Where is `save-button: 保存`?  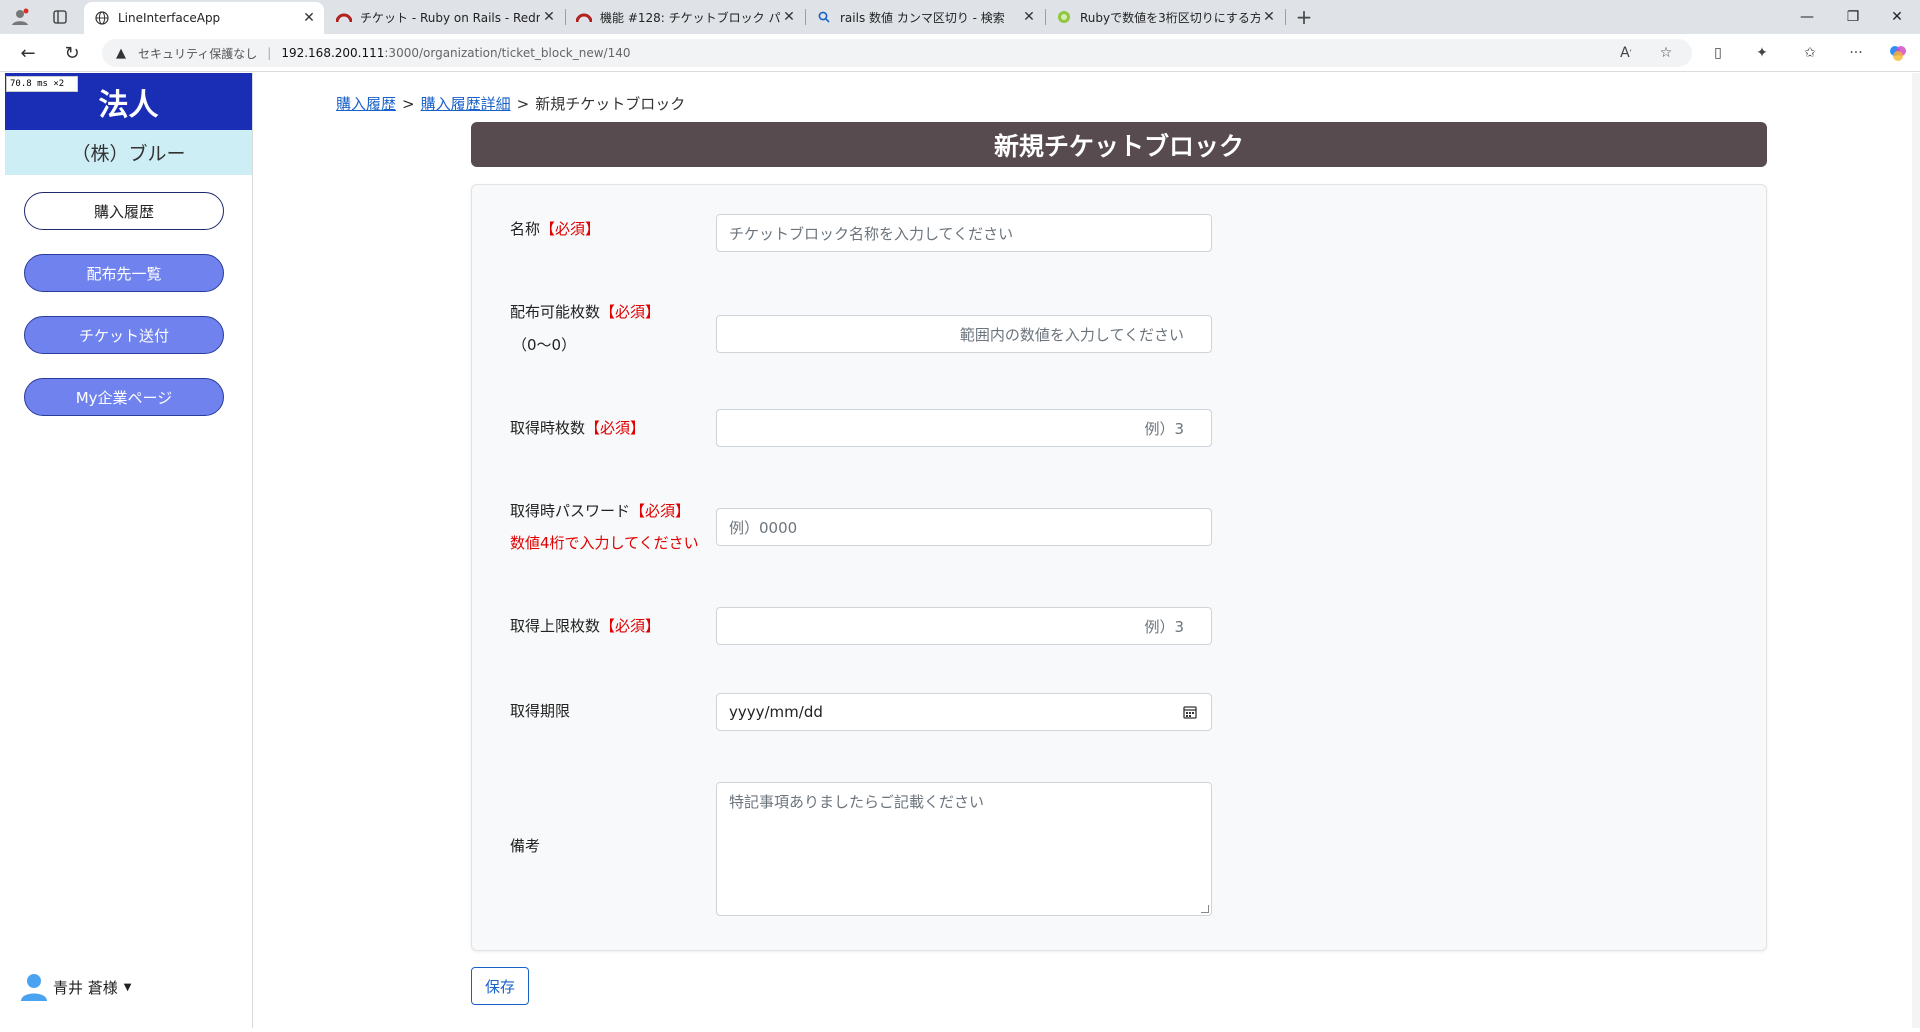 save-button: 保存 is located at coordinates (500, 986).